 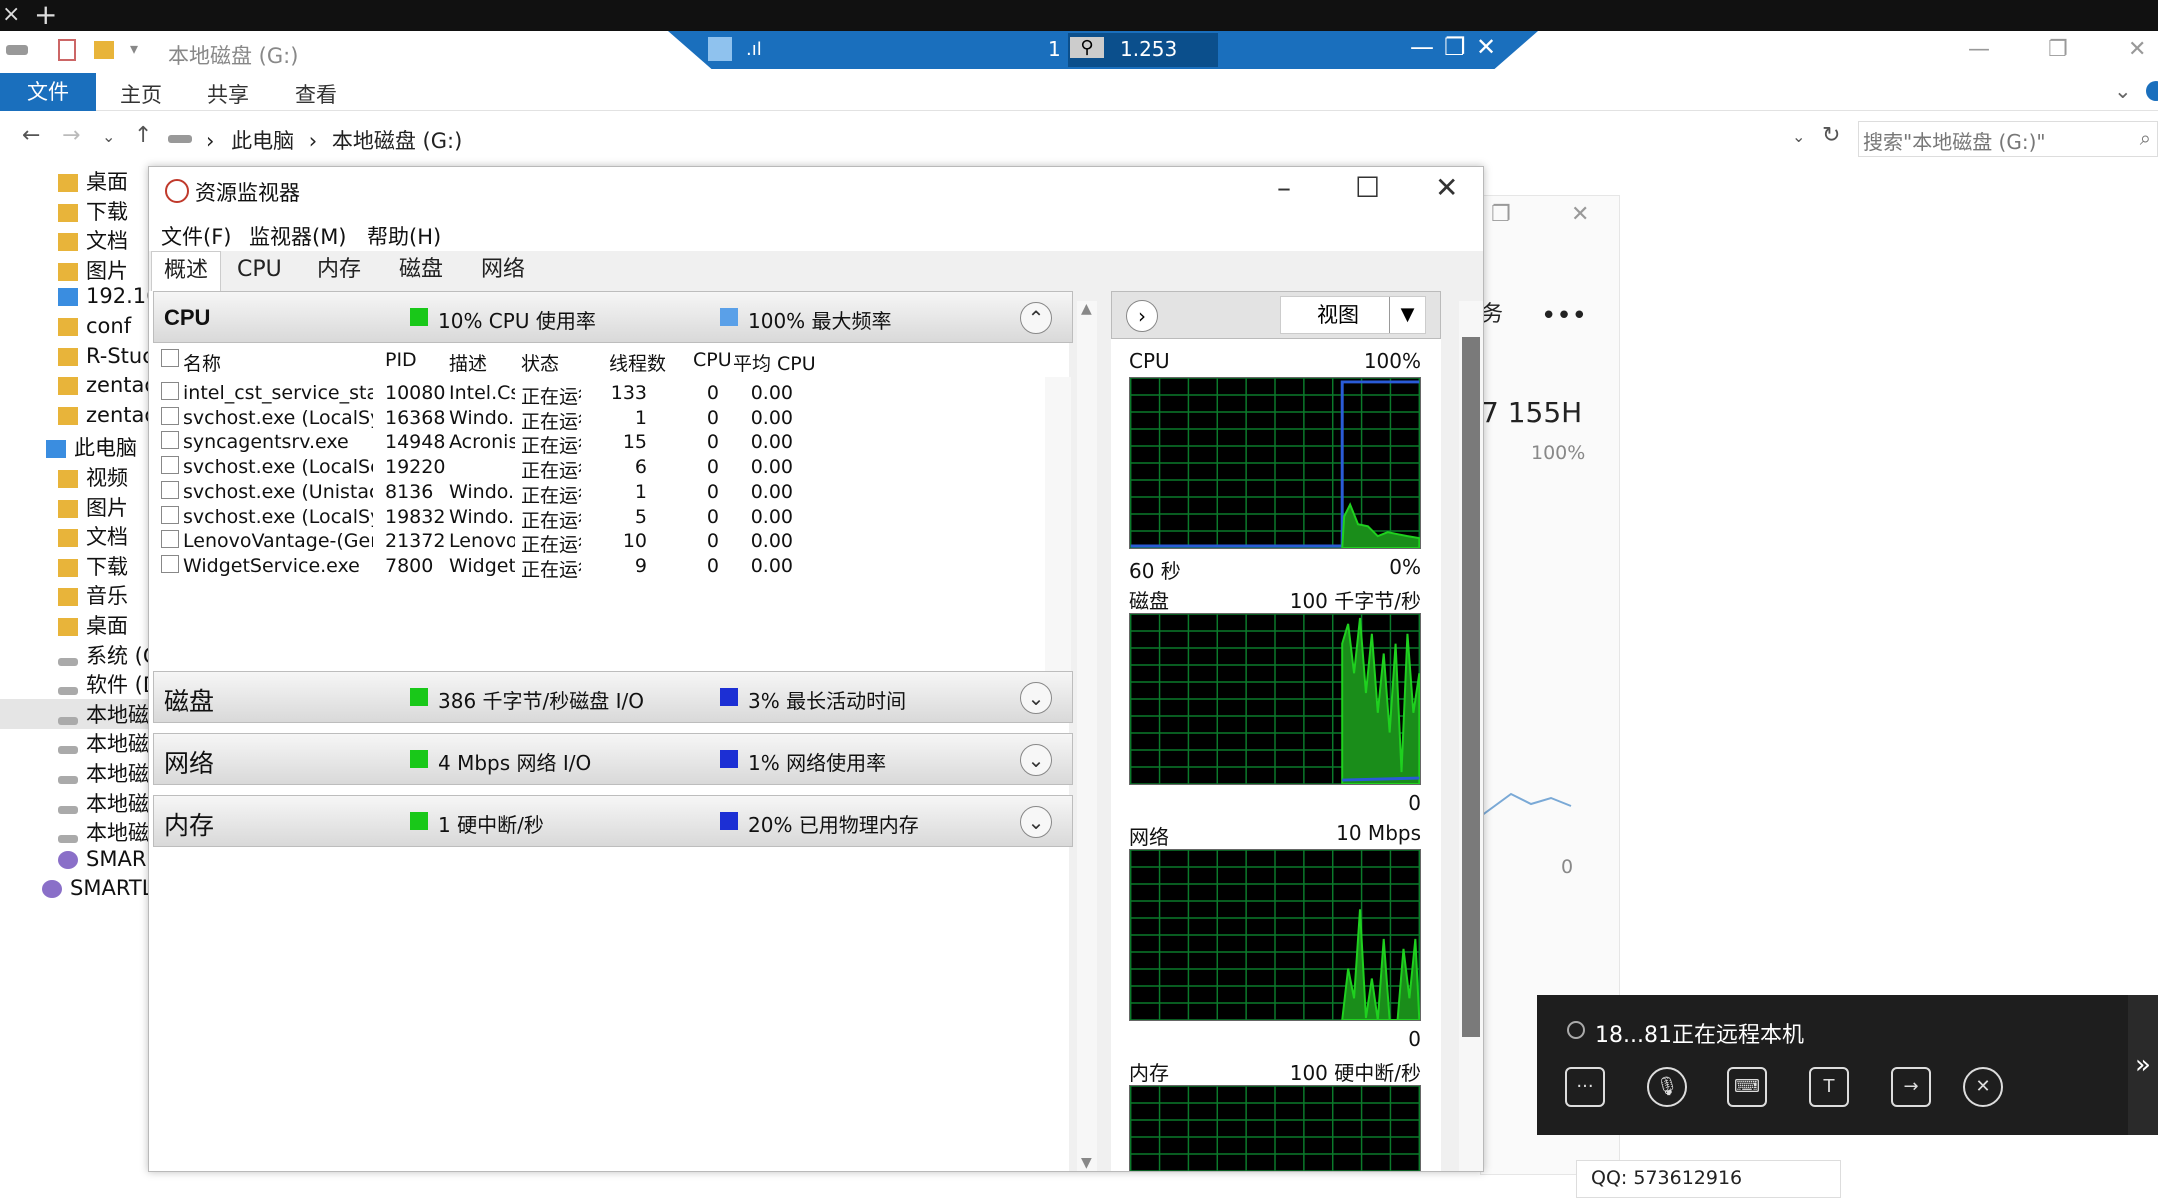 I want to click on maximize-icon: ☐, so click(x=1367, y=187).